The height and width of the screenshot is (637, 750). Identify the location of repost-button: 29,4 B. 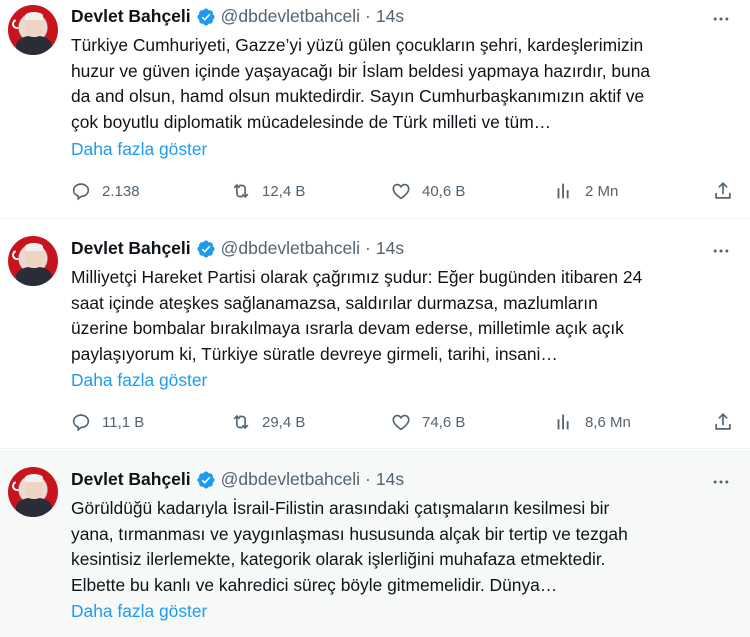
(267, 422).